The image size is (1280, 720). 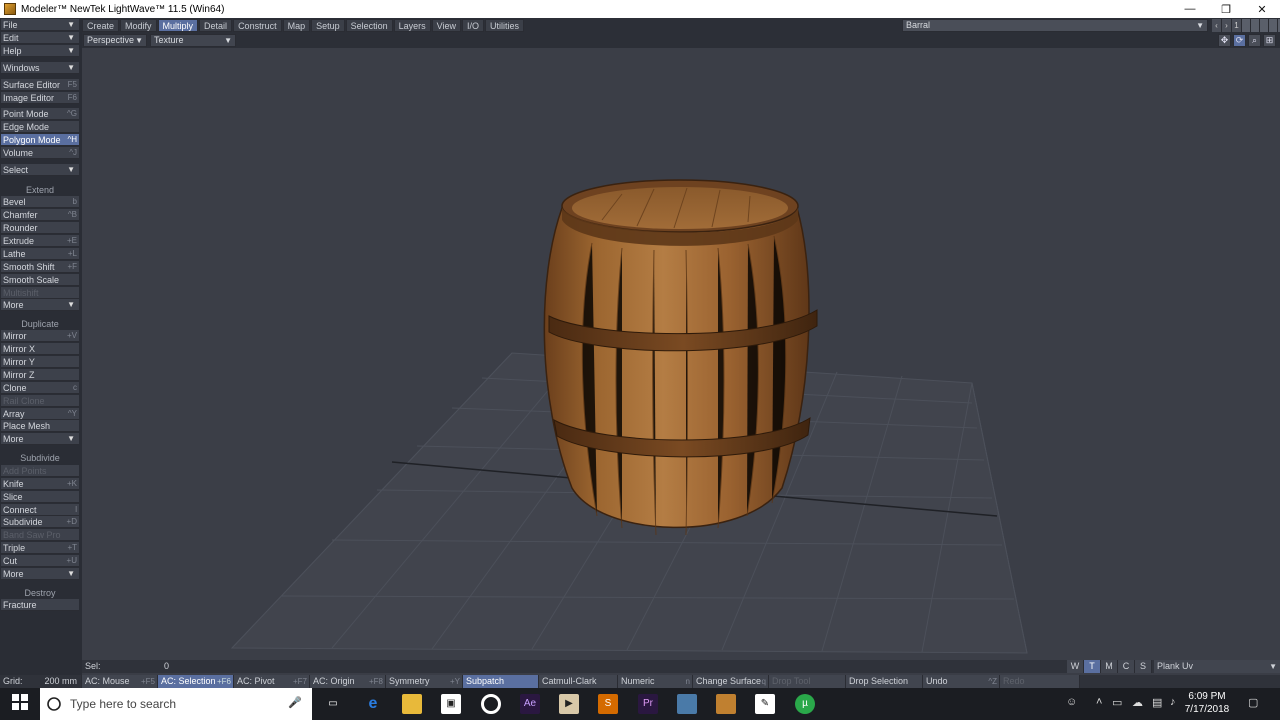 I want to click on color-map-button: C, so click(x=1126, y=666).